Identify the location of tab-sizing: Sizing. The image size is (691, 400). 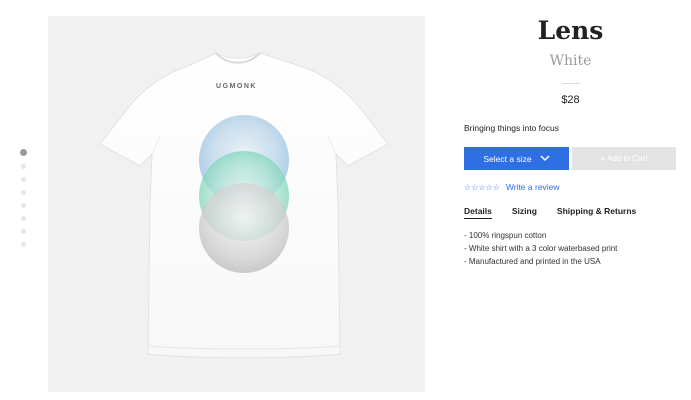
(524, 212).